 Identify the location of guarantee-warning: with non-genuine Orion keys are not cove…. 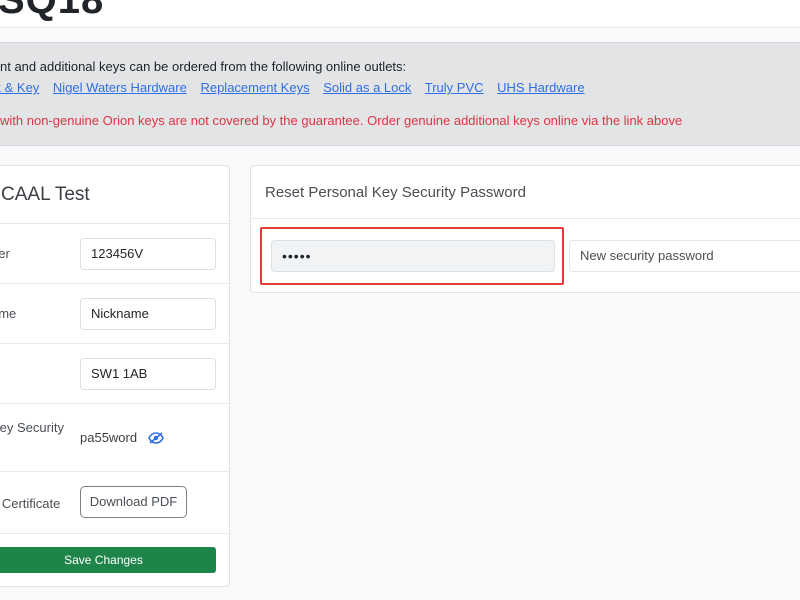
(341, 120).